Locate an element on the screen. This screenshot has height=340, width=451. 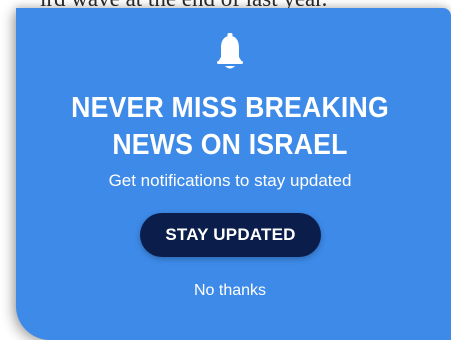
bell-icon is located at coordinates (230, 52).